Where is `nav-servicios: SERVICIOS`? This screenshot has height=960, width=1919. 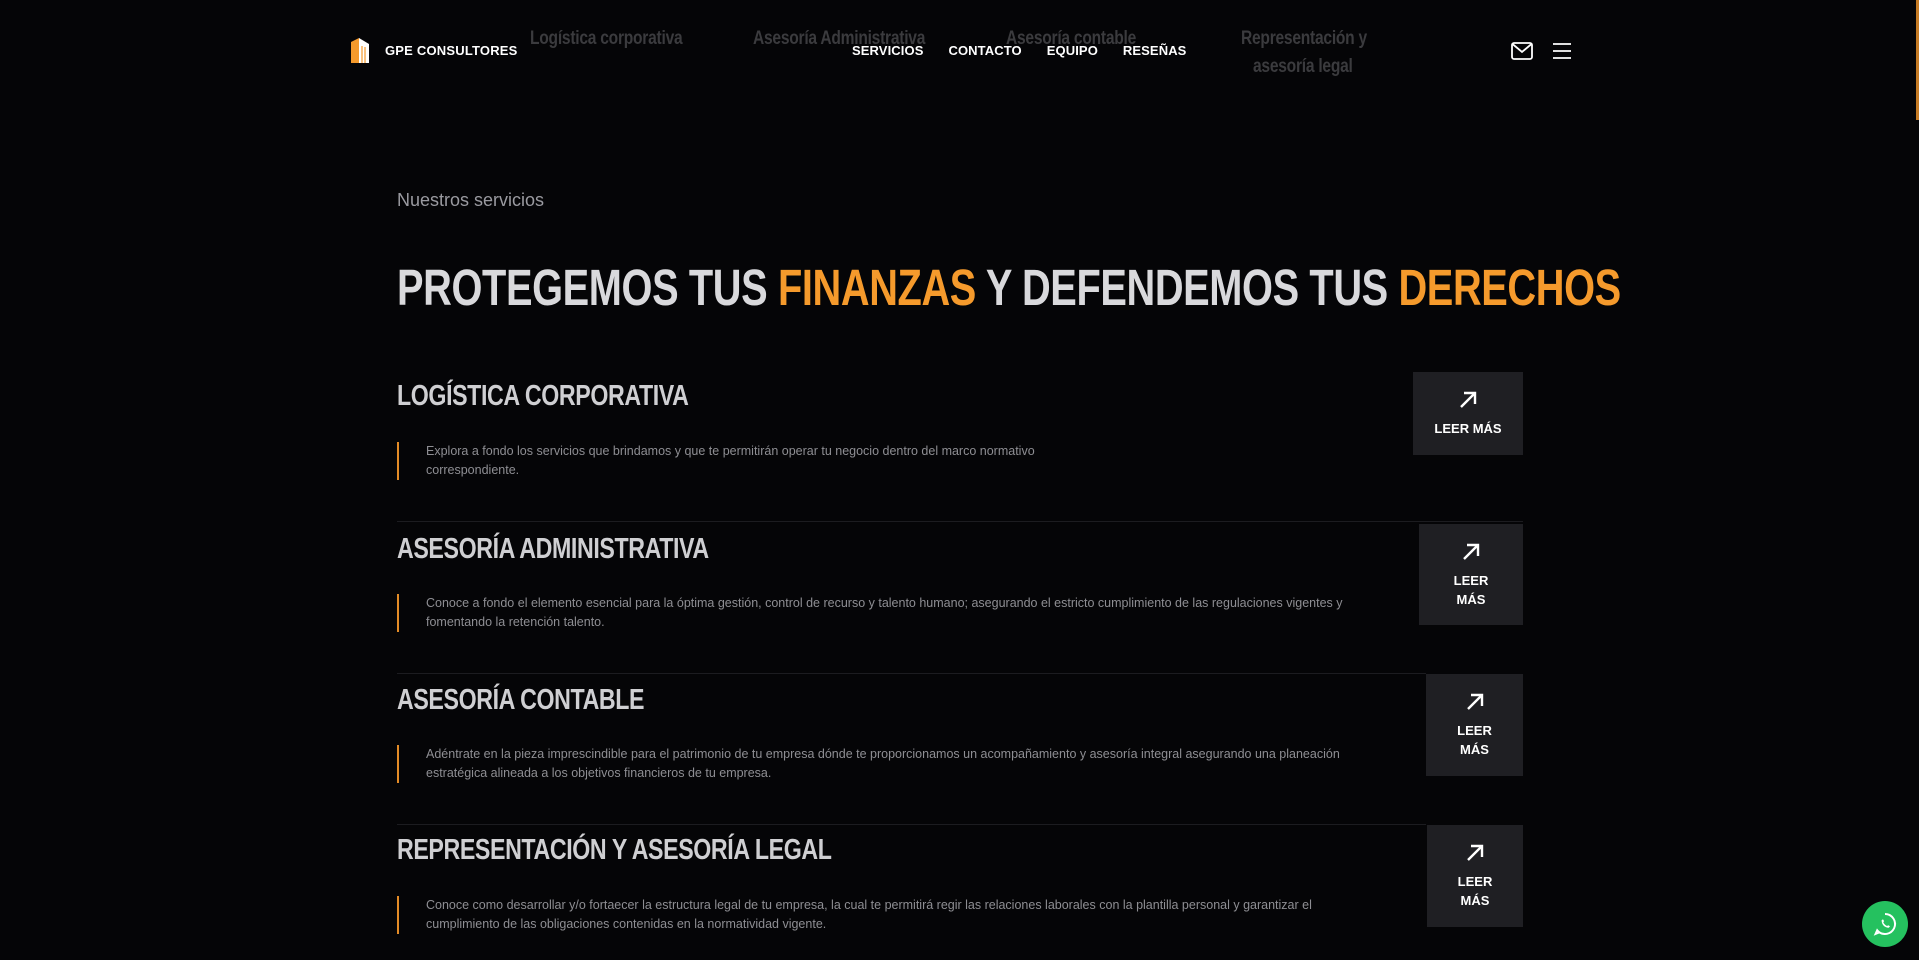
nav-servicios: SERVICIOS is located at coordinates (887, 50).